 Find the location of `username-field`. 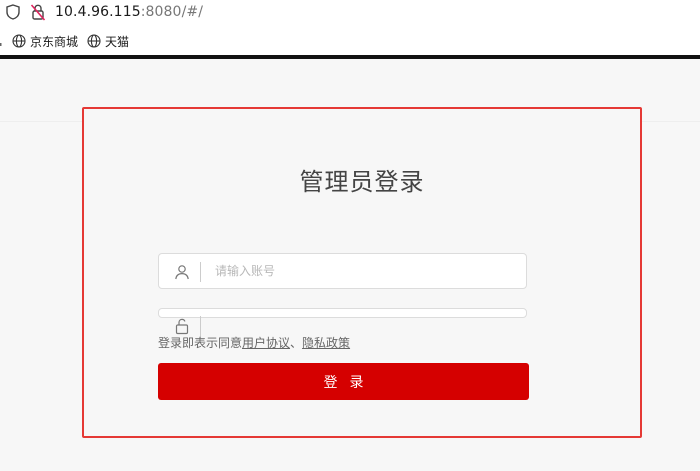

username-field is located at coordinates (342, 271).